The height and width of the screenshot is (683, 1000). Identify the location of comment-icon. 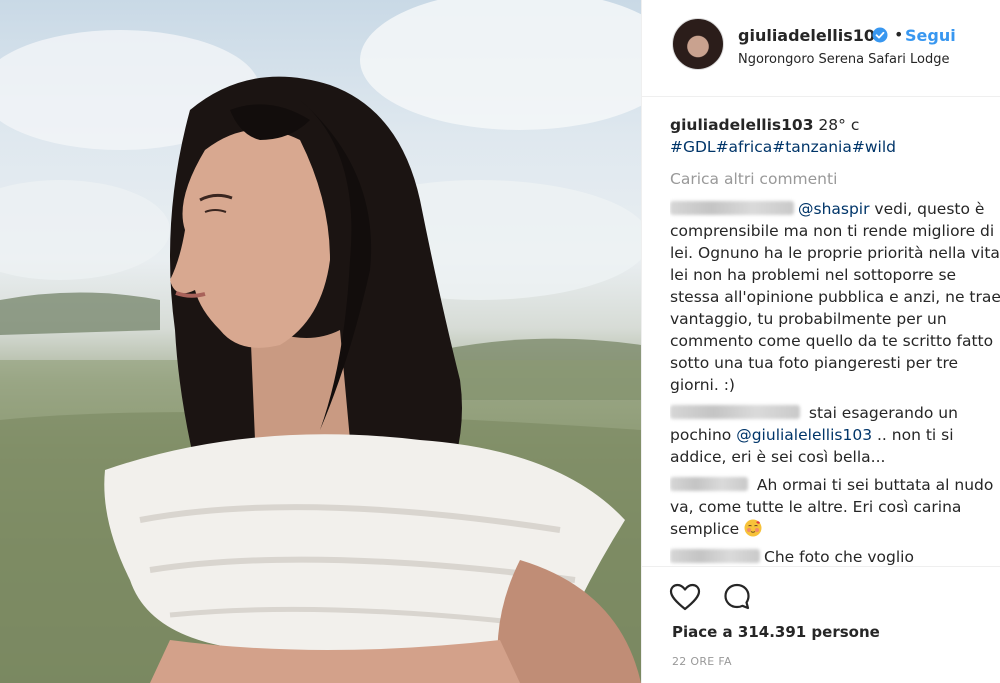
(737, 597).